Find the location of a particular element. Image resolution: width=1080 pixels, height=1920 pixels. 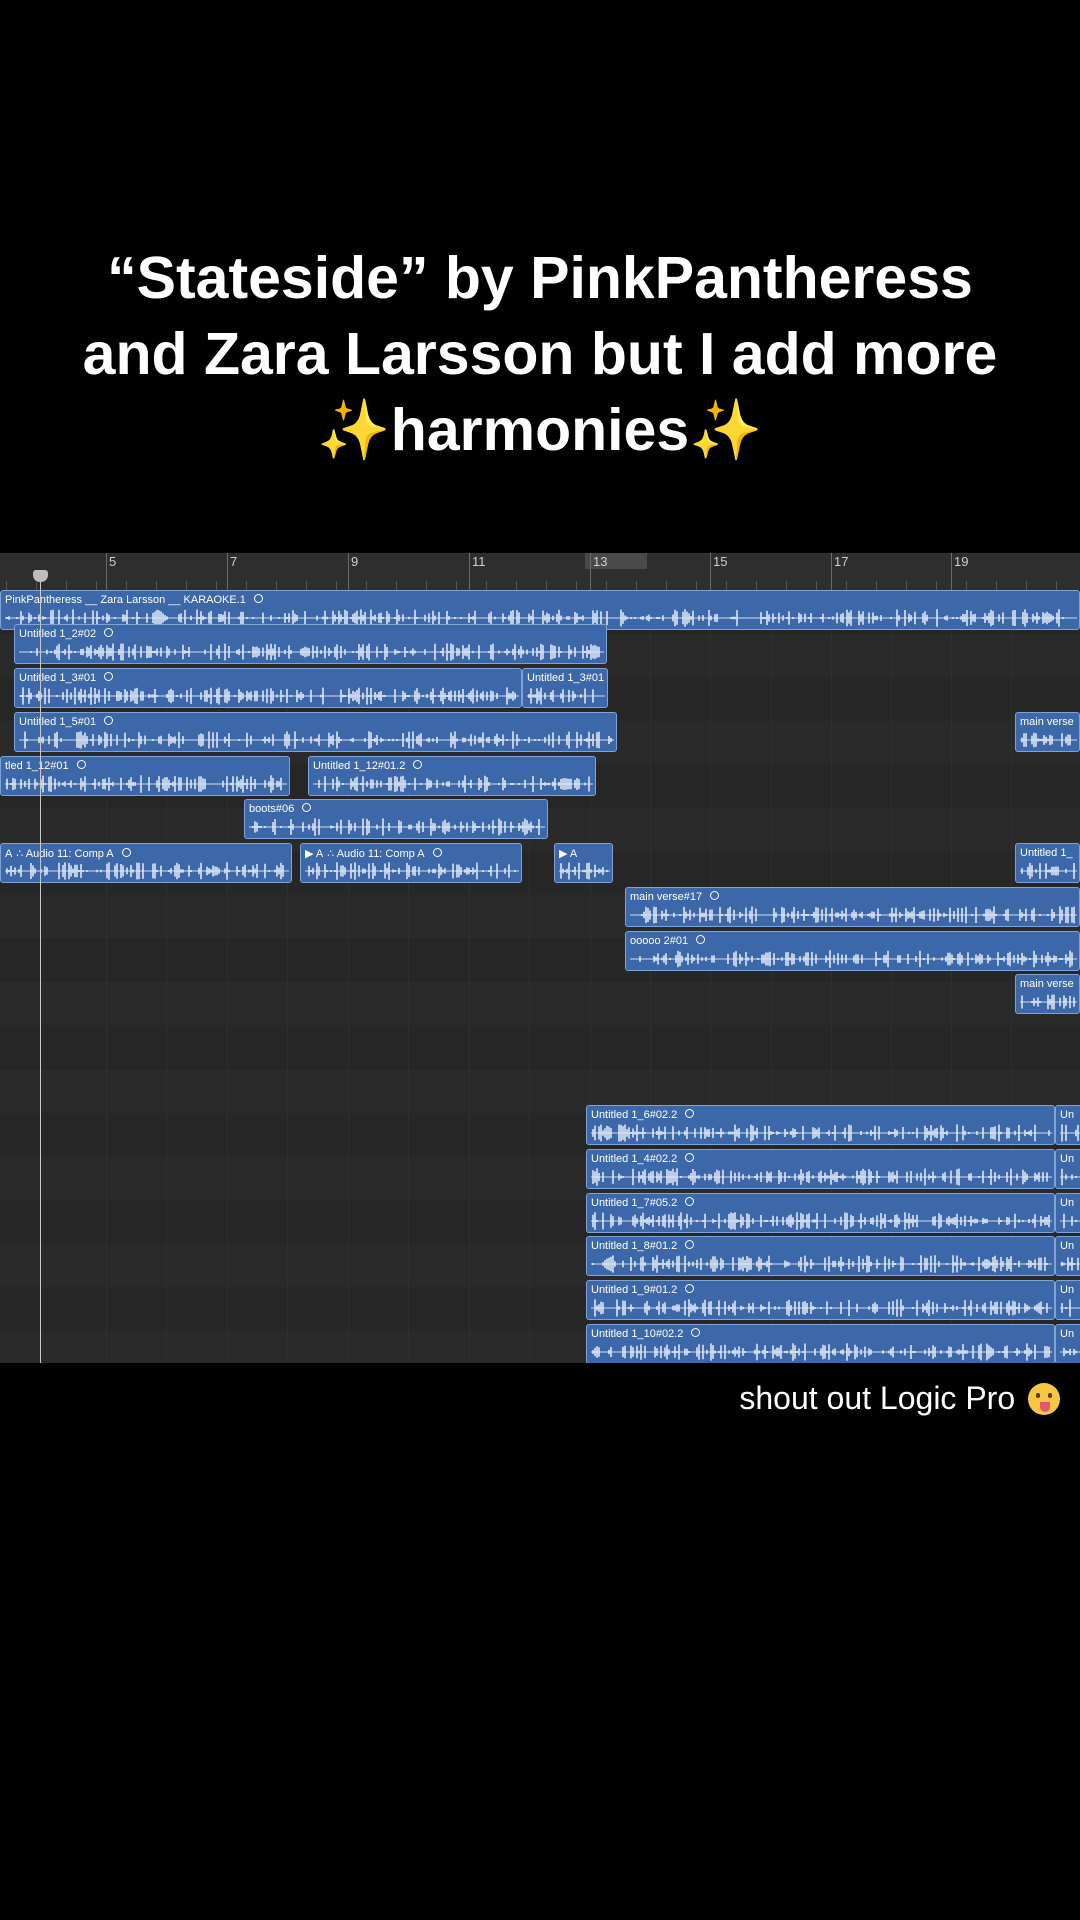

region-name: ▶ A is located at coordinates (568, 853).